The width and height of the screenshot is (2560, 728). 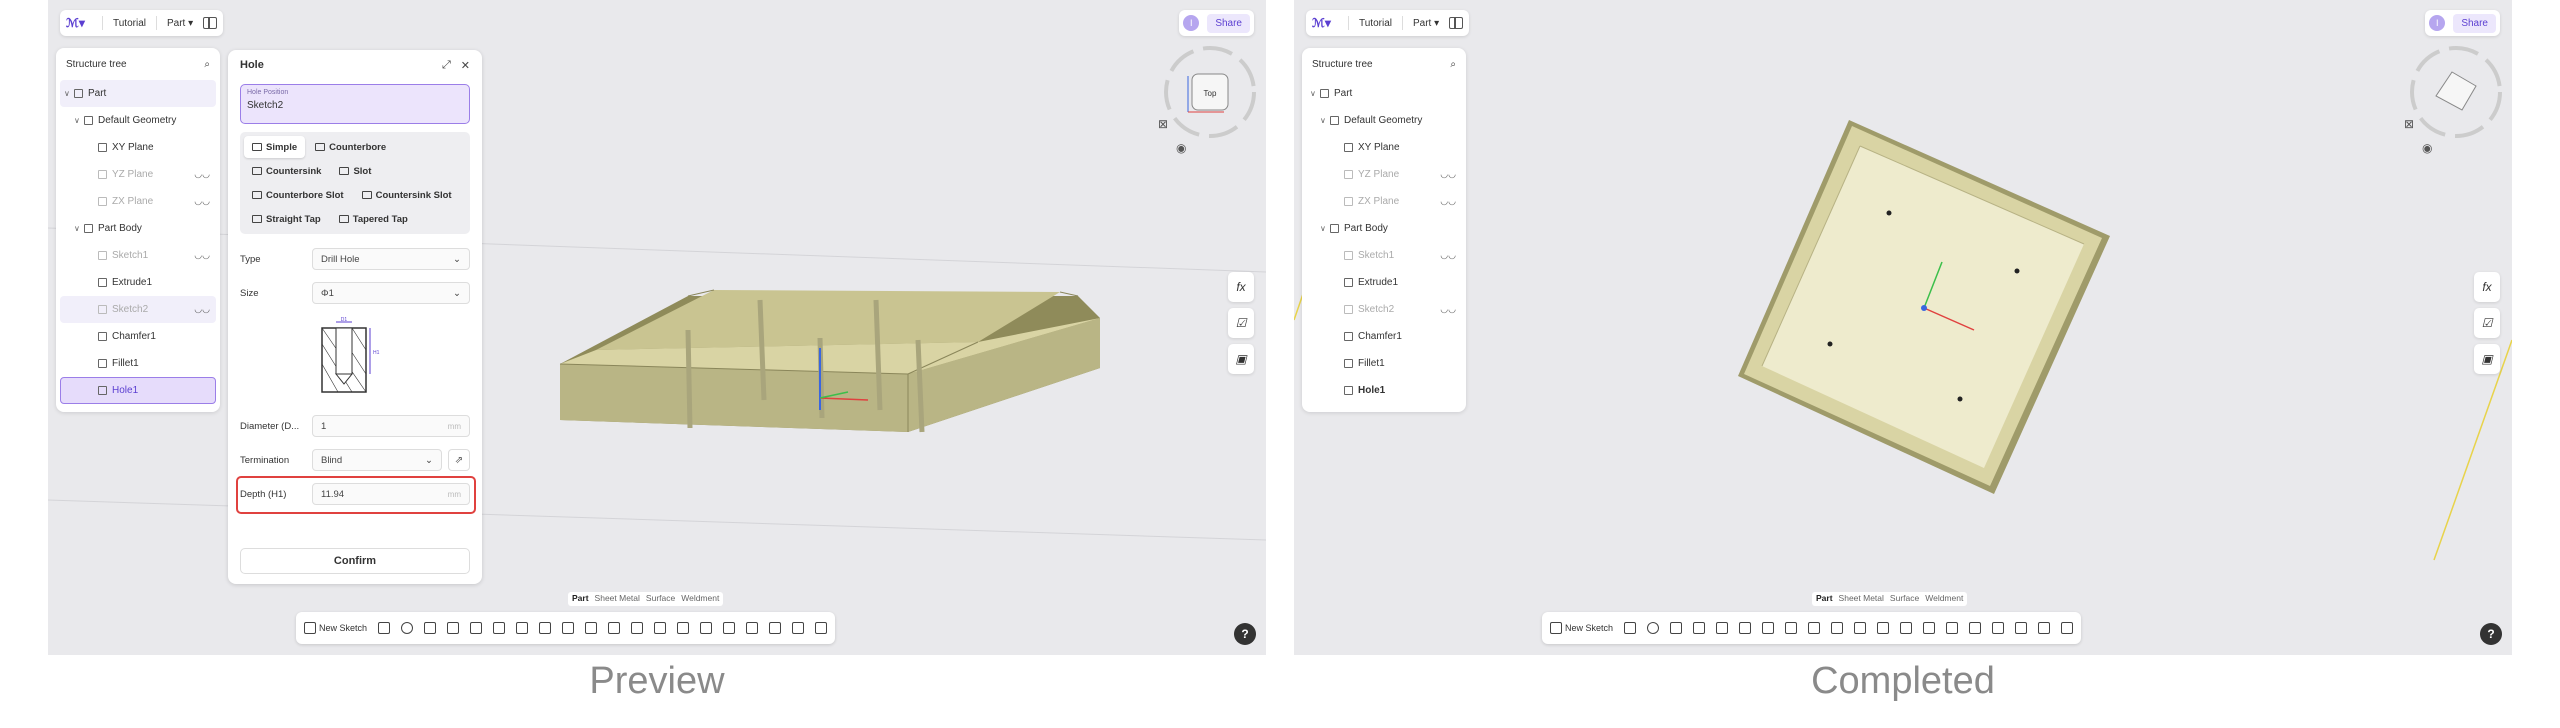 What do you see at coordinates (391, 426) in the screenshot?
I see `diameter-input: 1 mm` at bounding box center [391, 426].